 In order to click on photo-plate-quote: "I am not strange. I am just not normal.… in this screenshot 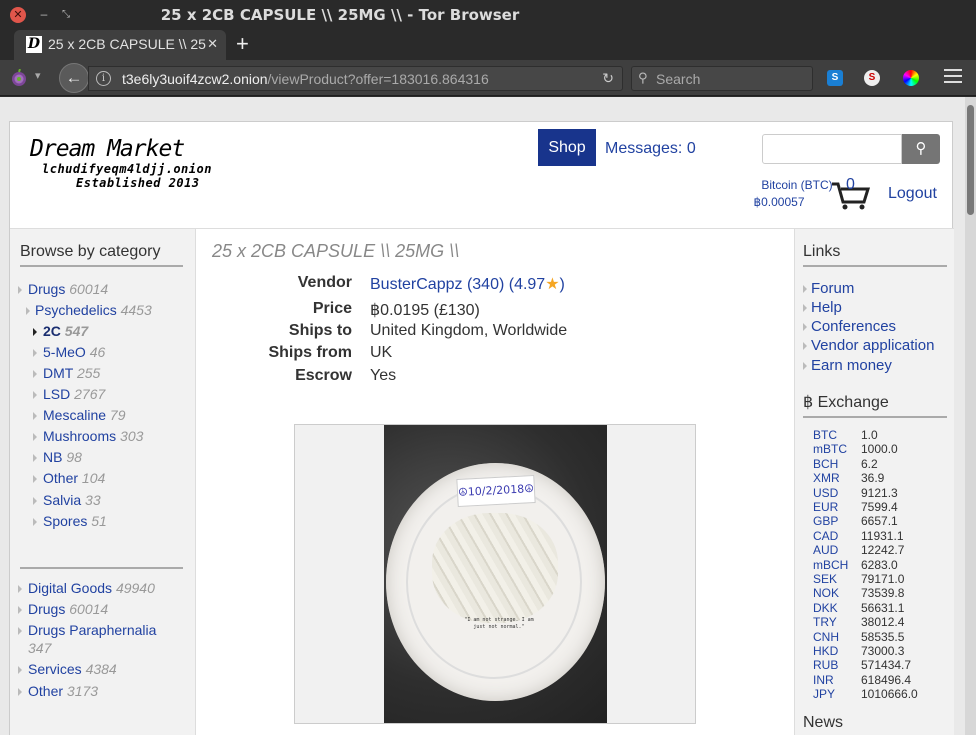, I will do `click(499, 623)`.